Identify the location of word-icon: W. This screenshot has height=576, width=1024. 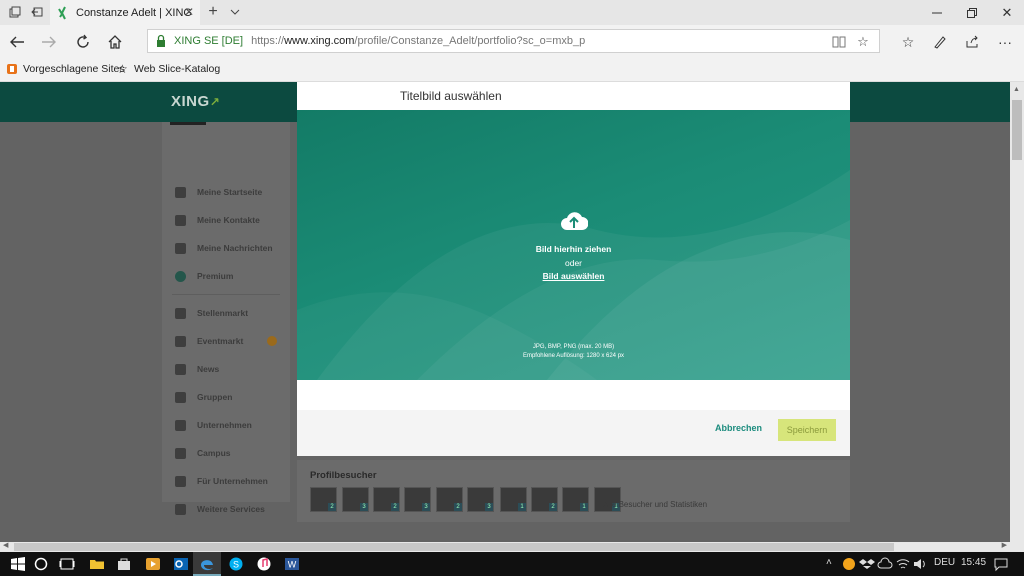
(292, 564).